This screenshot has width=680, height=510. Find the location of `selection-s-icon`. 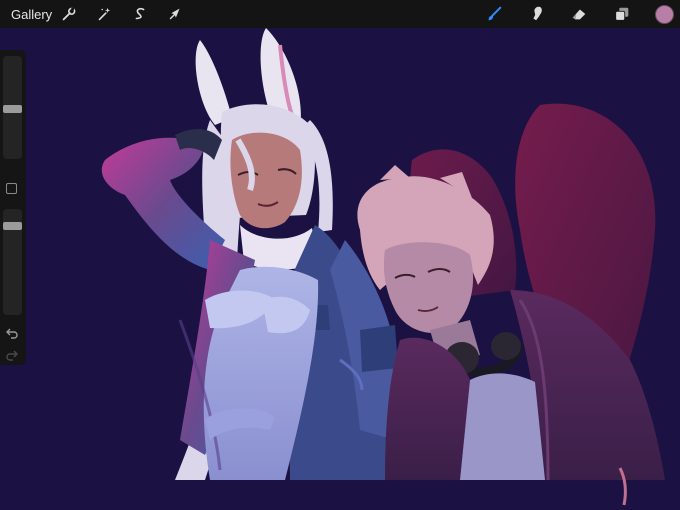

selection-s-icon is located at coordinates (140, 14).